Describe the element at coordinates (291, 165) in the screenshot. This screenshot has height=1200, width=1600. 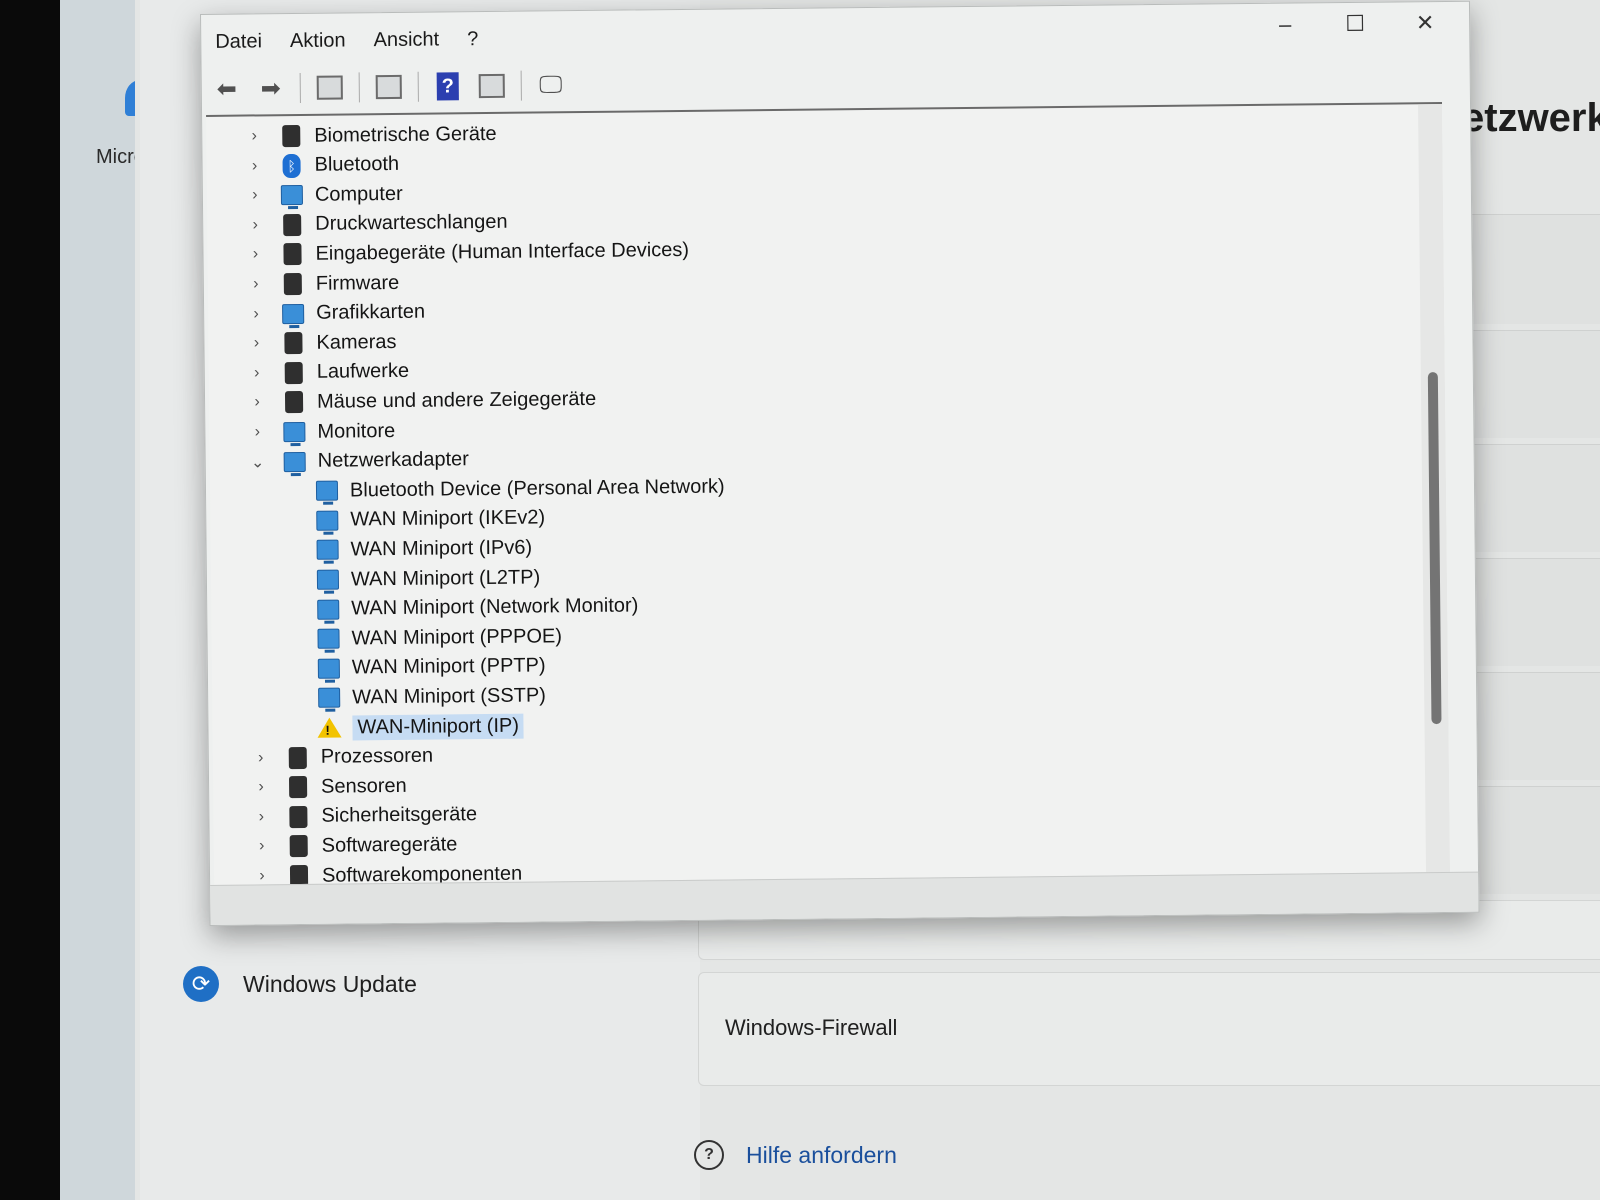
I see `bluetooth-icon: ᛒ` at that location.